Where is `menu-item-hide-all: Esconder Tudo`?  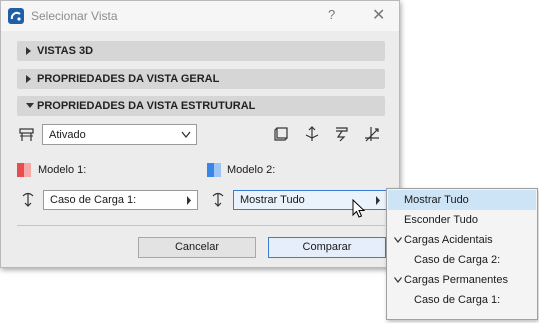 menu-item-hide-all: Esconder Tudo is located at coordinates (462, 220).